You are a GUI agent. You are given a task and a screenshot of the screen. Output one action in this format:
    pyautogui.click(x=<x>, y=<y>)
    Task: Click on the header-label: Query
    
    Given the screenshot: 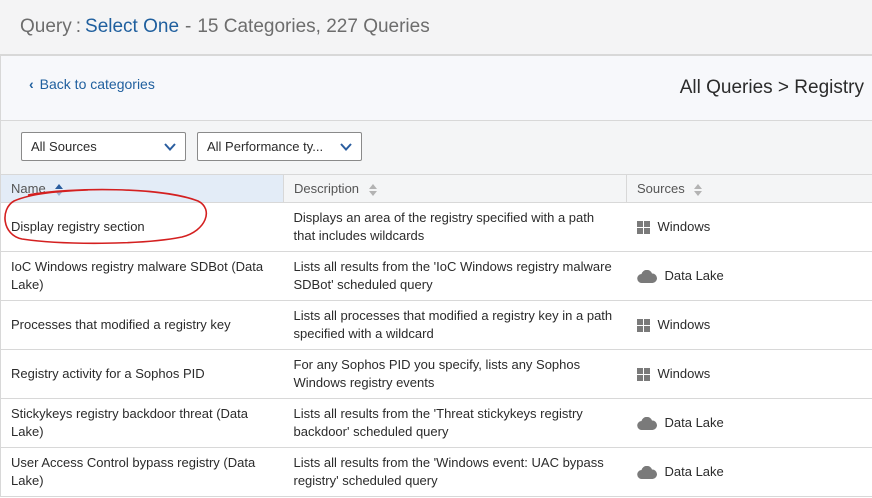 What is the action you would take?
    pyautogui.click(x=46, y=26)
    